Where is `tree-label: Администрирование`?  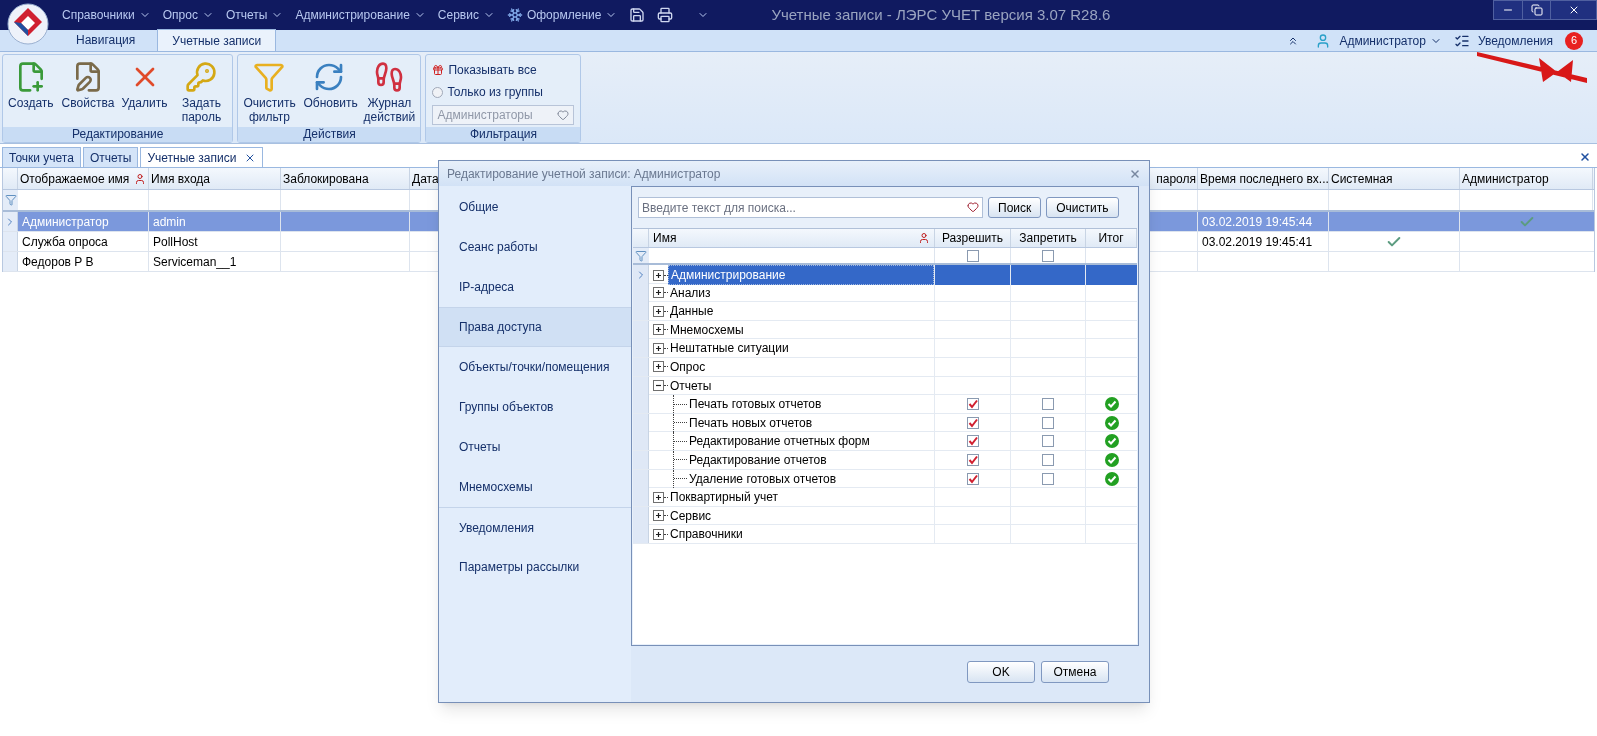
tree-label: Администрирование is located at coordinates (801, 275).